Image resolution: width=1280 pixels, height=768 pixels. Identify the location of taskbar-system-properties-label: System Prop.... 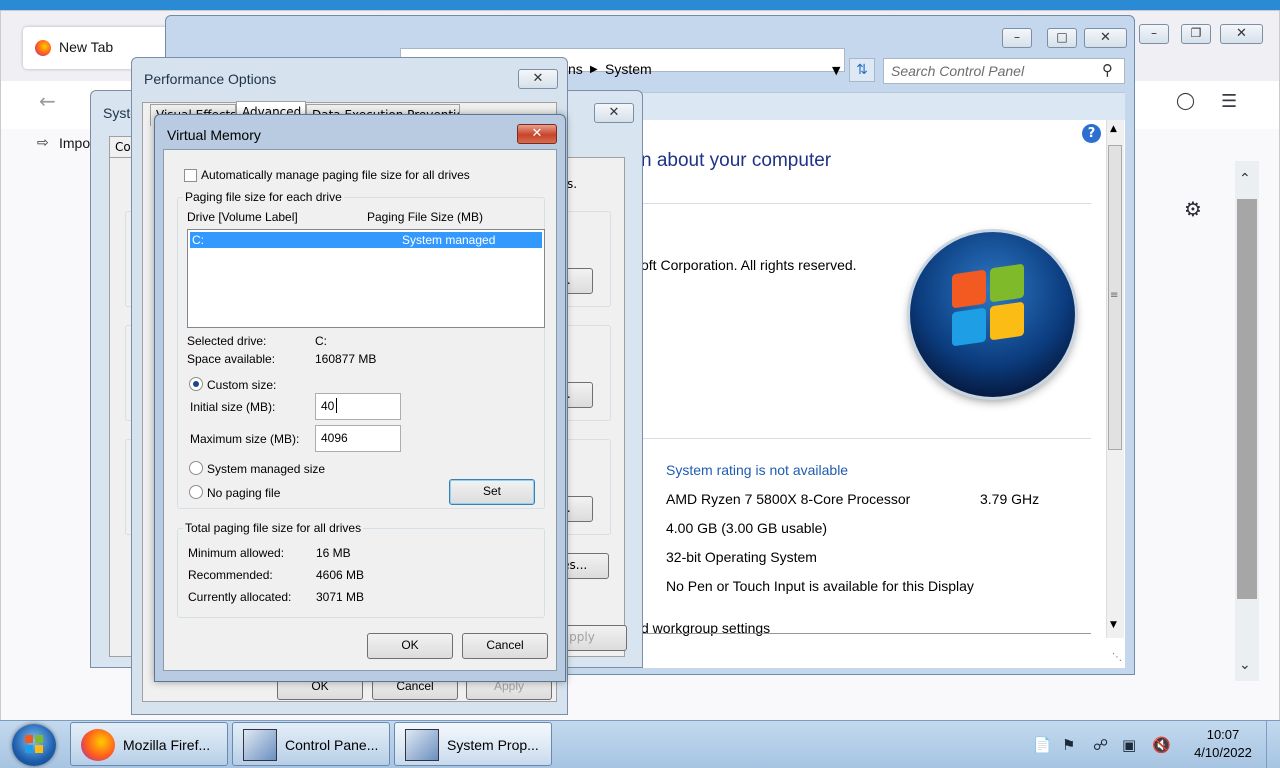
(493, 745).